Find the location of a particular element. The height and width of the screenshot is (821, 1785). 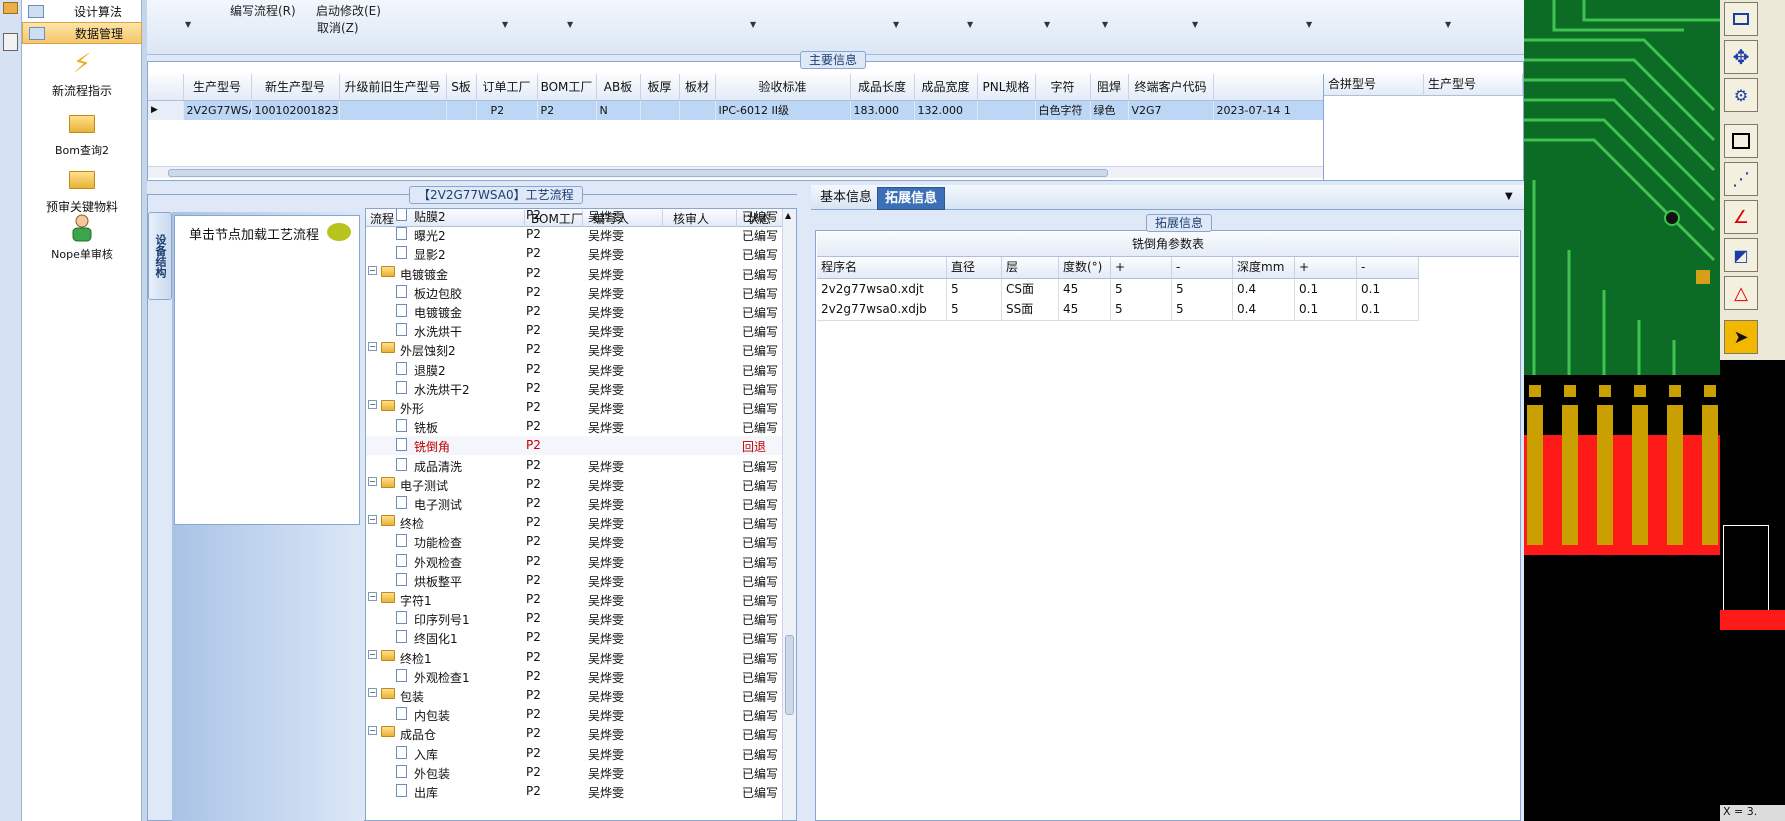

tree-row: 水洗烘干2 P2 吴烨雯 已编写 is located at coordinates (581, 388).